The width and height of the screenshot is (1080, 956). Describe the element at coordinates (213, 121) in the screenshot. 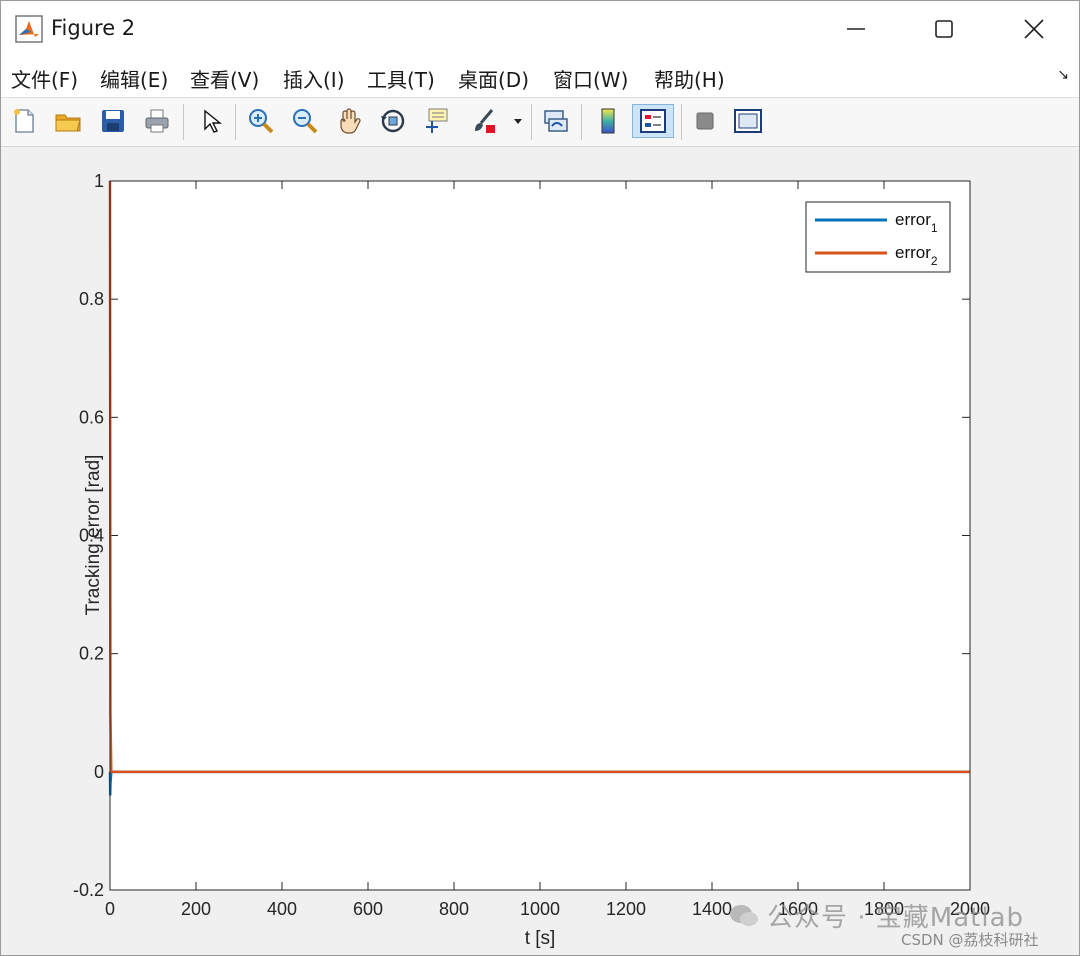

I see `pointer-icon` at that location.